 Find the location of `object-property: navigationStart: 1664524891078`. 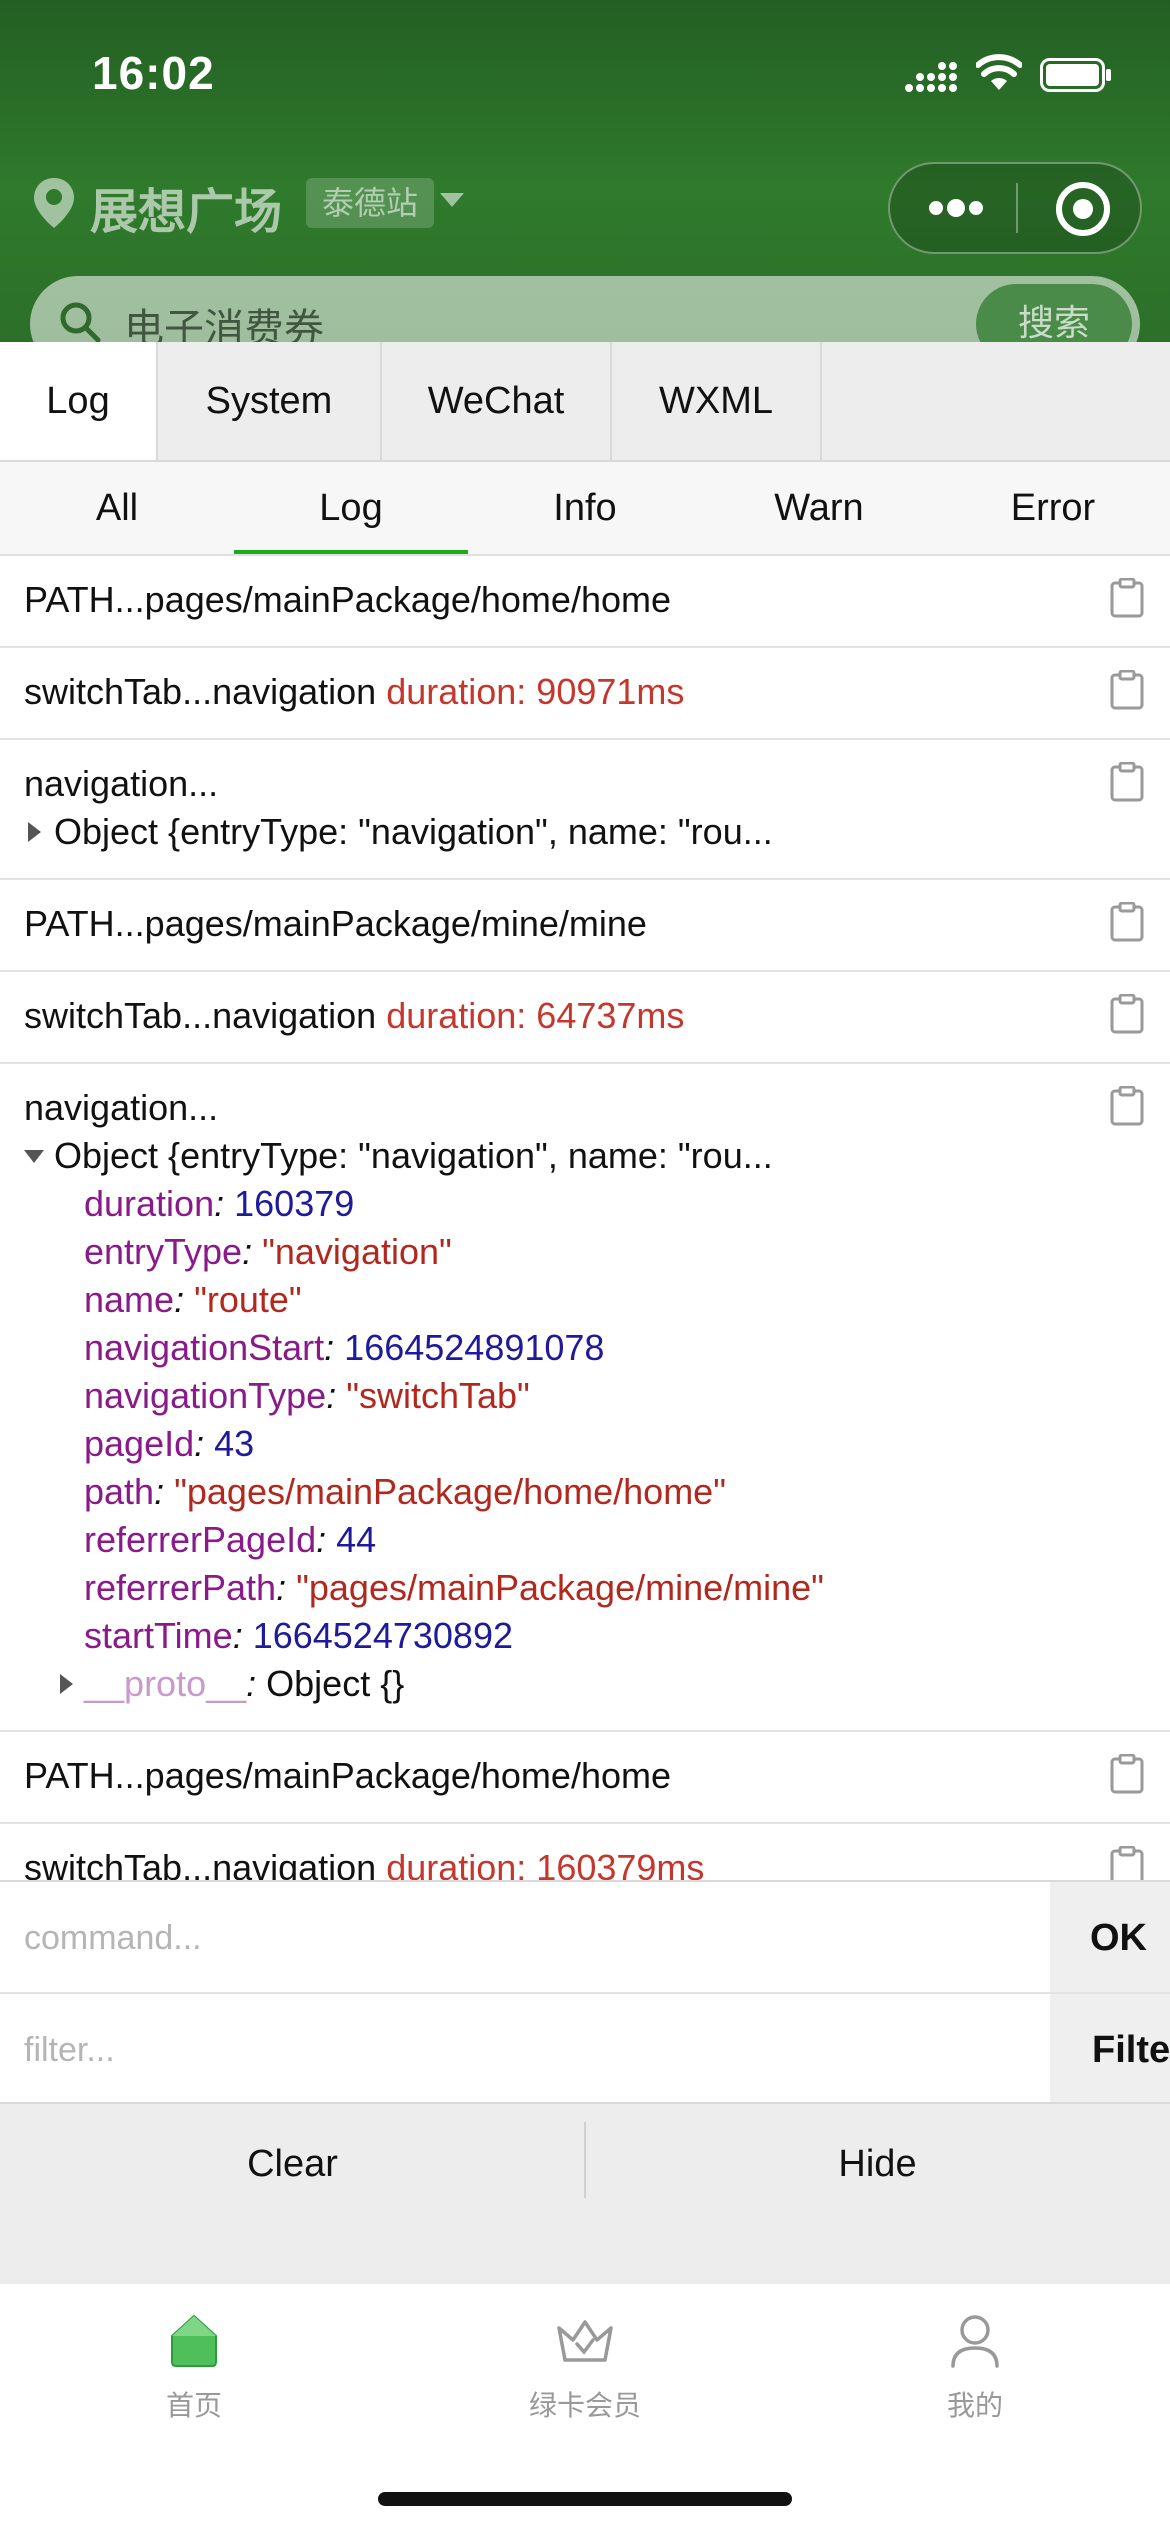

object-property: navigationStart: 1664524891078 is located at coordinates (577, 1348).